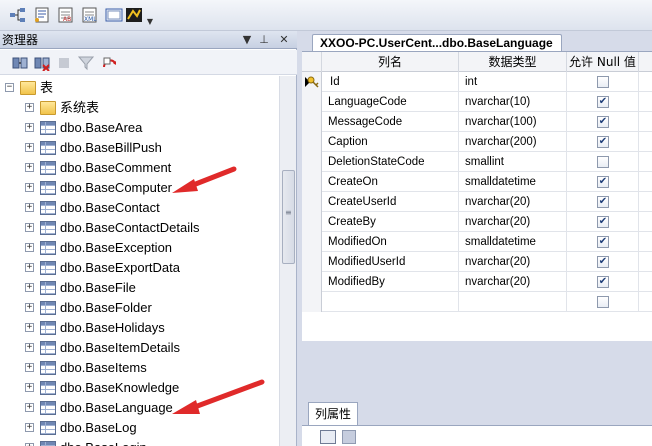 The image size is (652, 446). Describe the element at coordinates (390, 282) in the screenshot. I see `column-name-cell: ModifiedBy` at that location.